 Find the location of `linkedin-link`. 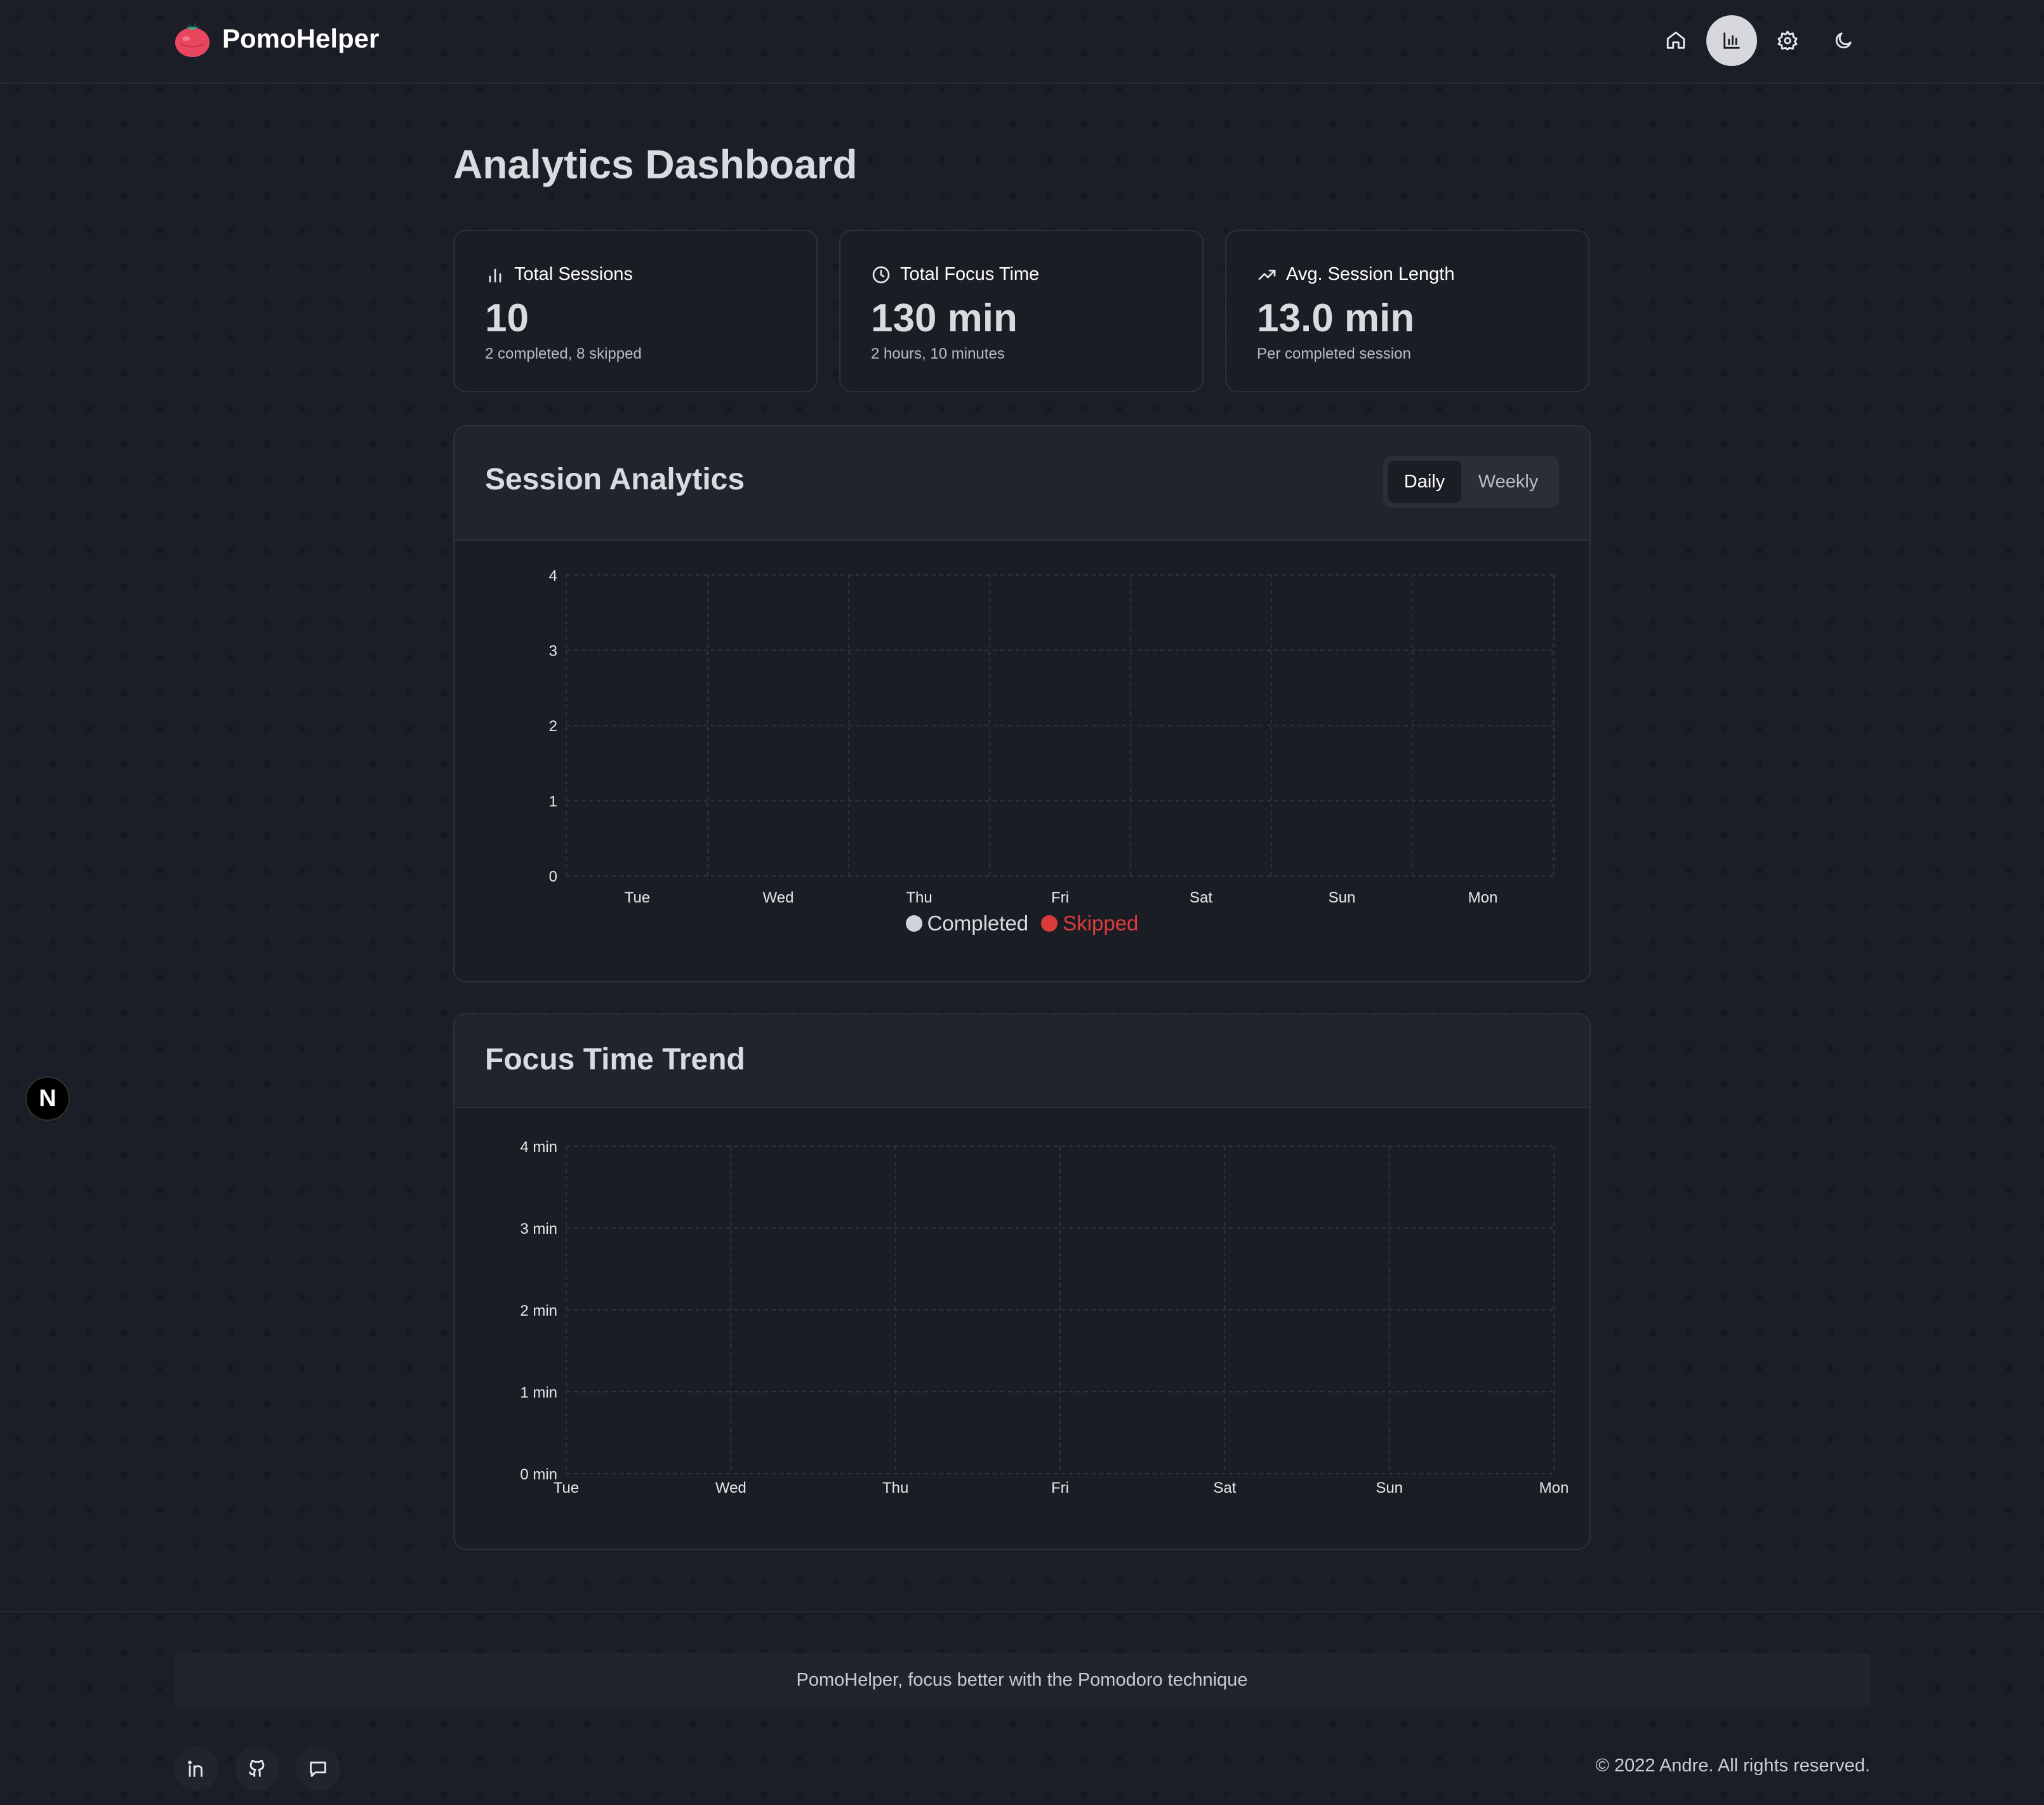

linkedin-link is located at coordinates (196, 1769).